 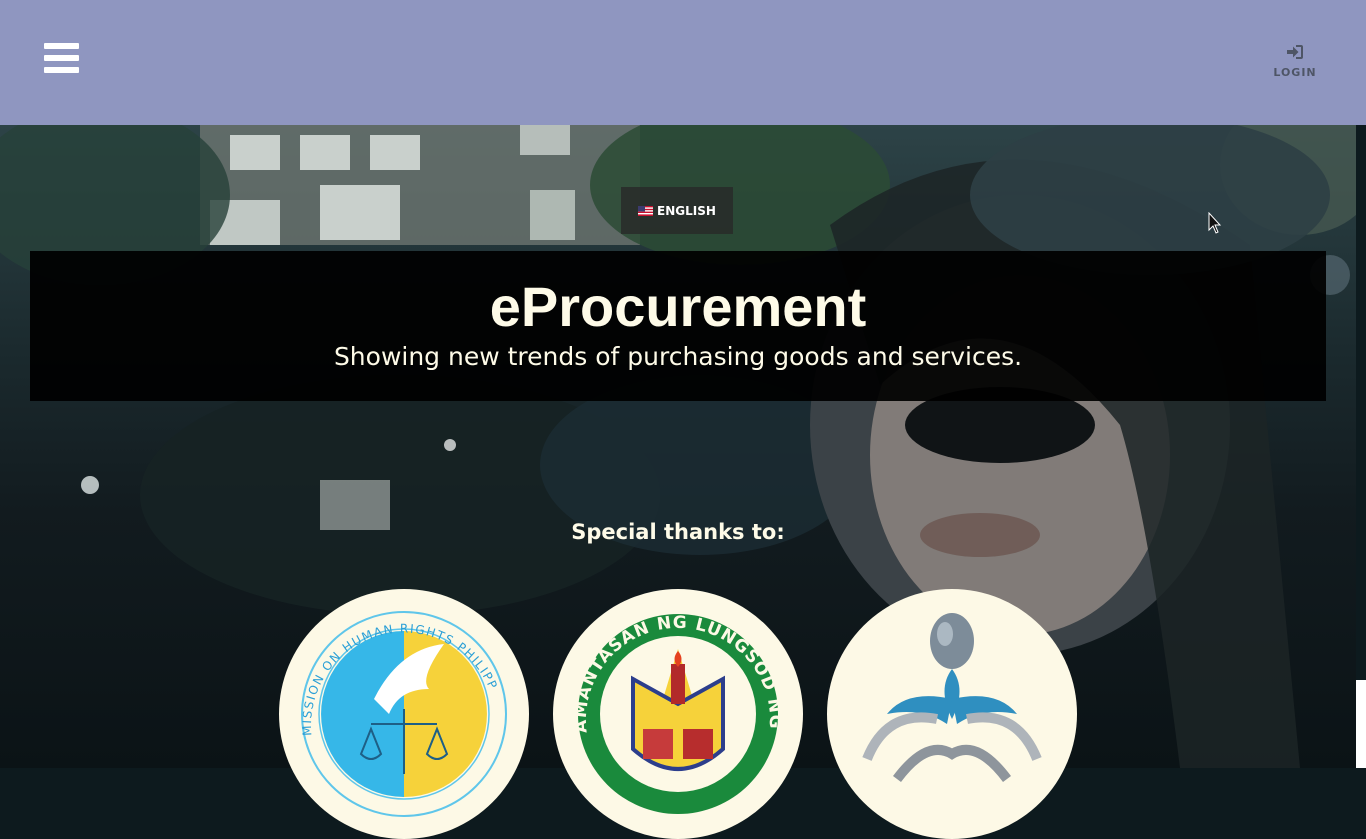 I want to click on page-title: eProcurement, so click(x=678, y=306).